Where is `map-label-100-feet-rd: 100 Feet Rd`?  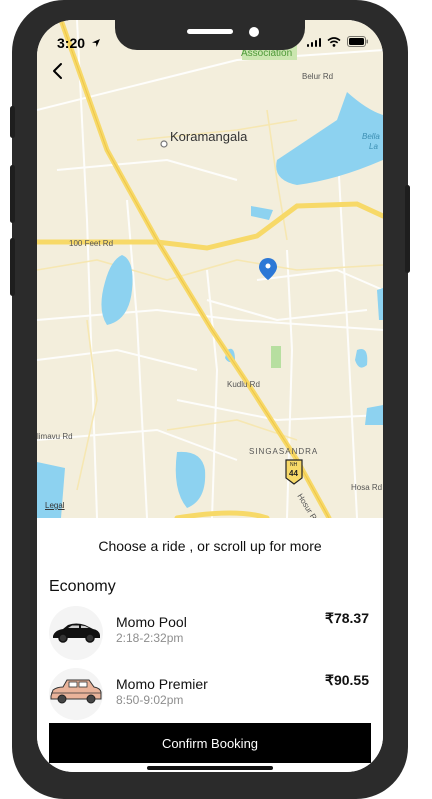 map-label-100-feet-rd: 100 Feet Rd is located at coordinates (91, 243).